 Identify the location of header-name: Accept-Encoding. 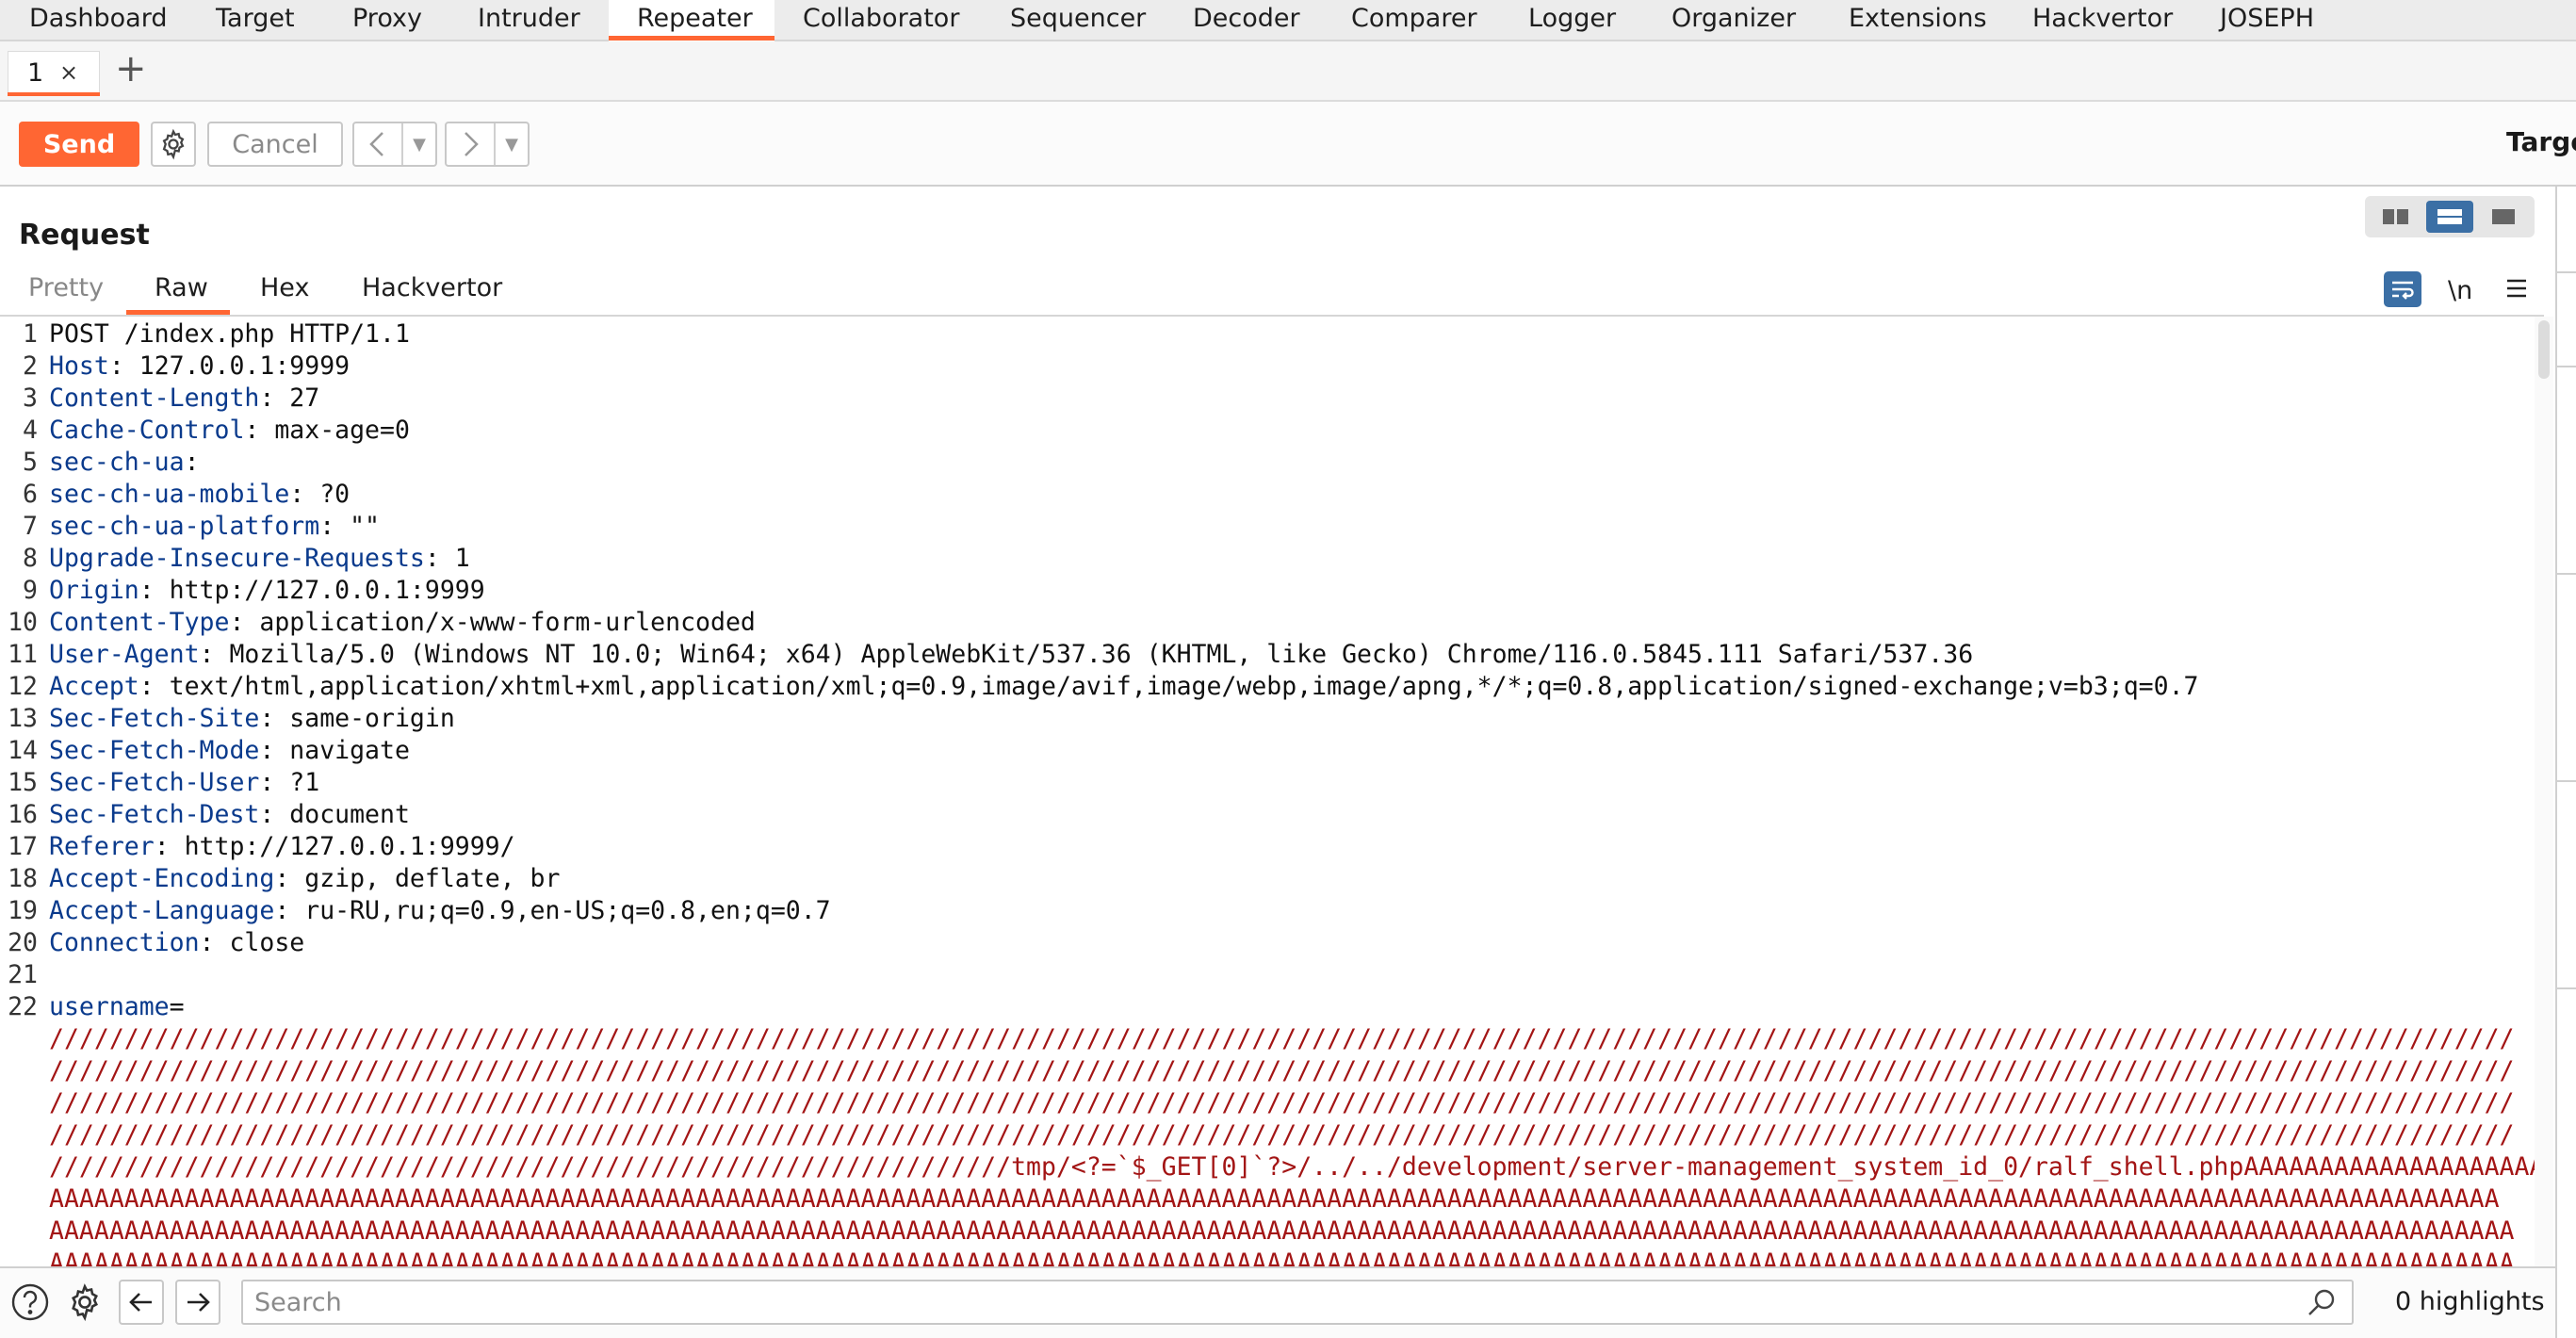
(162, 878).